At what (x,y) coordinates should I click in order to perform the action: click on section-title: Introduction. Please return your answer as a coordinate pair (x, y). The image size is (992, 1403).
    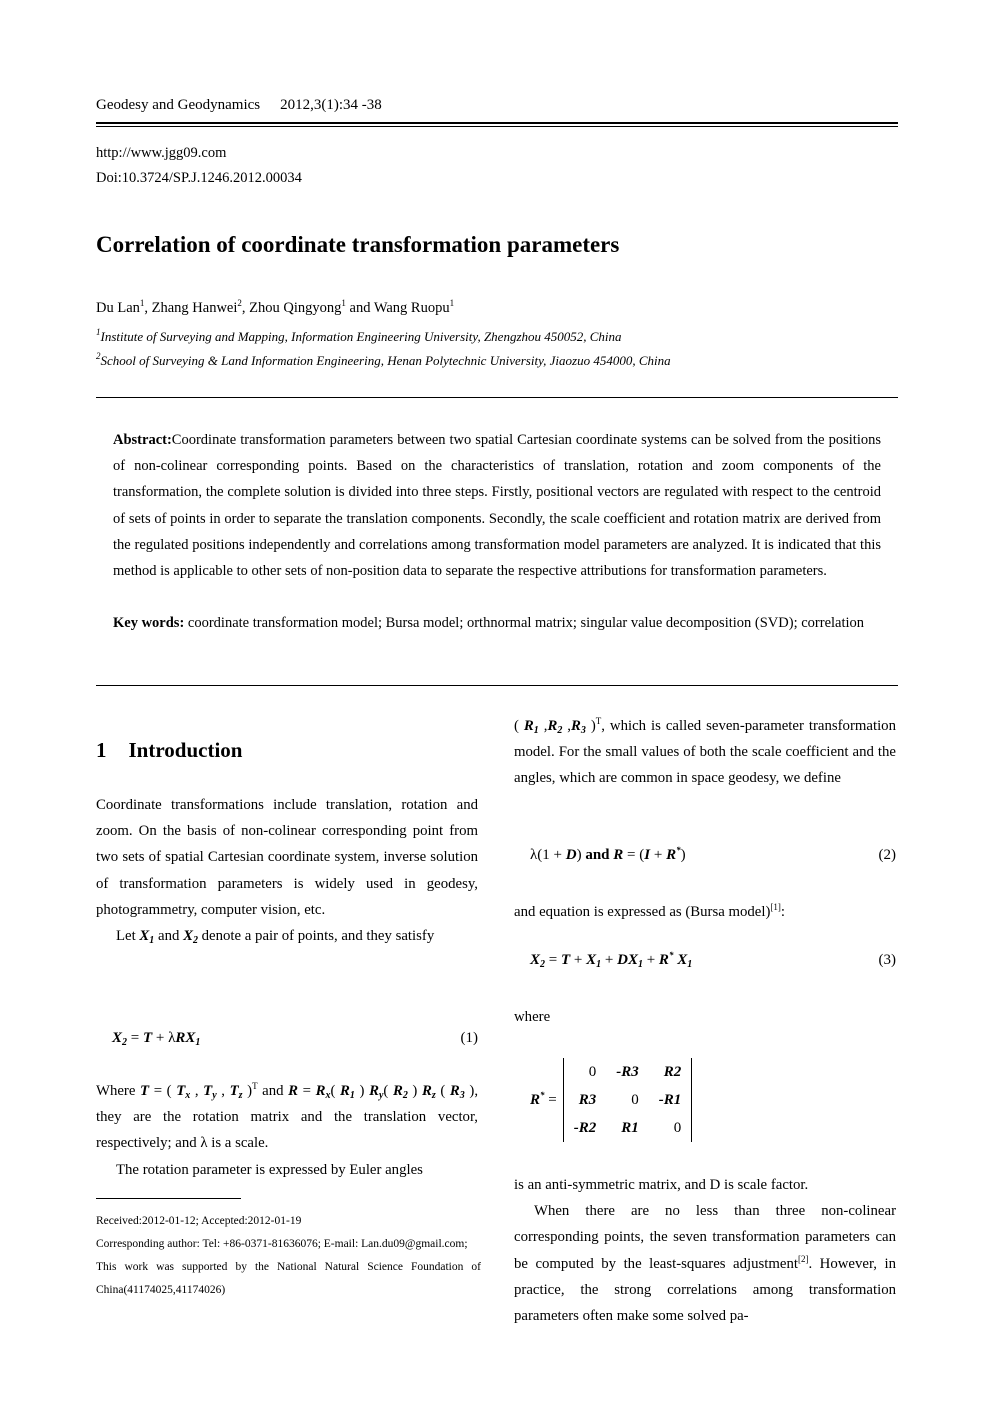
    Looking at the image, I should click on (185, 750).